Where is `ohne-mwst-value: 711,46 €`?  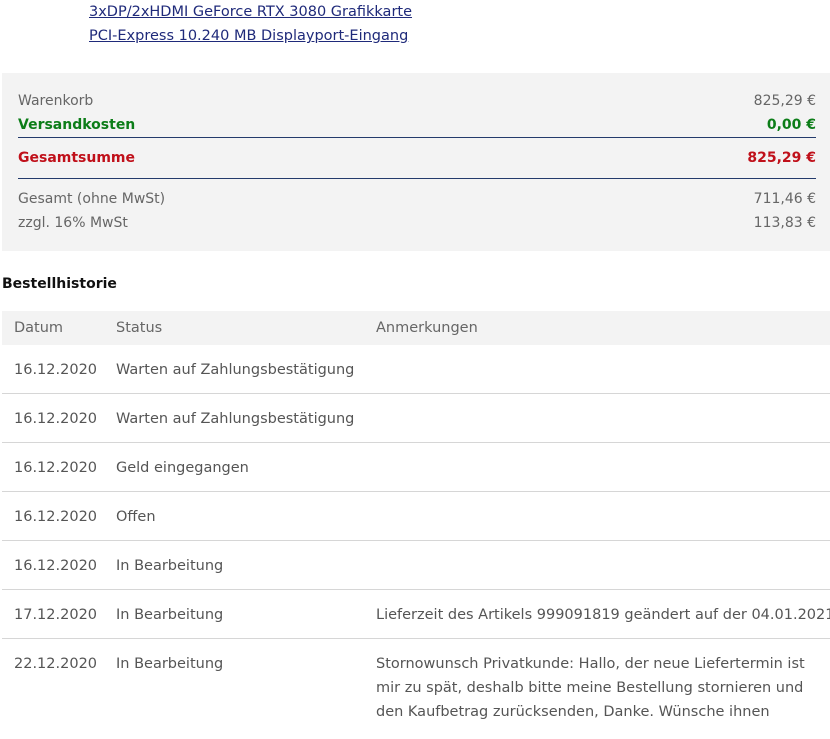 ohne-mwst-value: 711,46 € is located at coordinates (784, 199).